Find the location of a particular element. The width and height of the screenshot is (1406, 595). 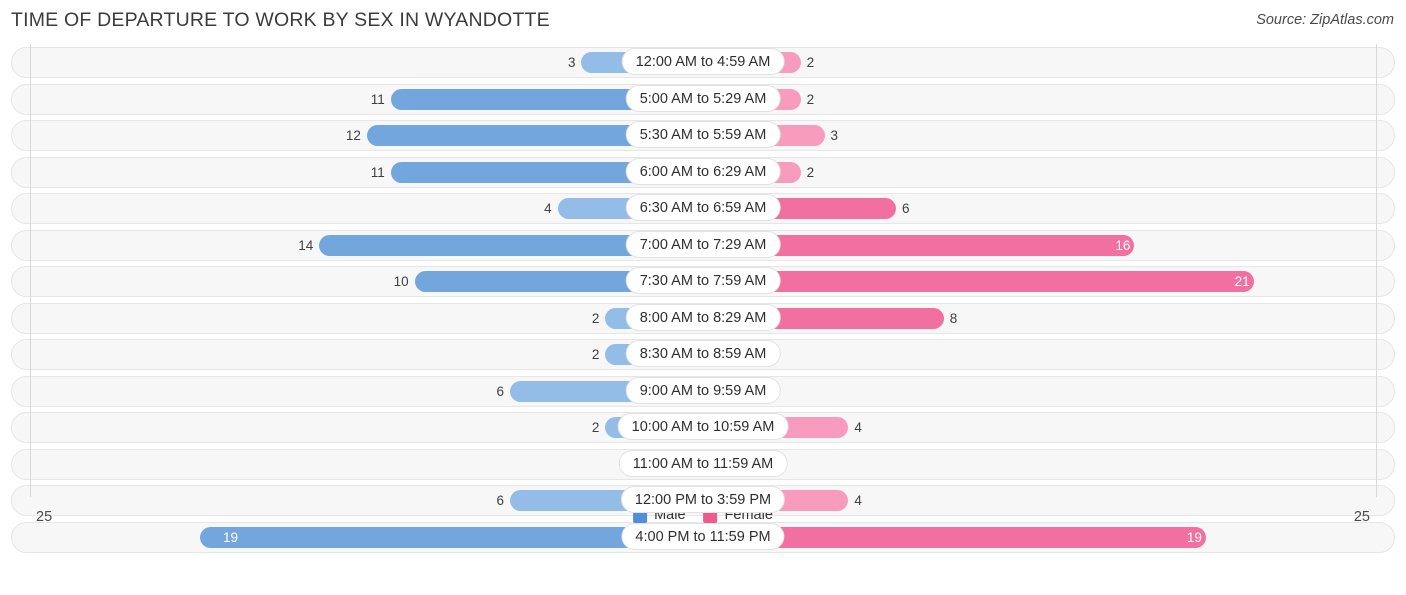

category-label: 5:00 AM to 5:29 AM is located at coordinates (703, 98).